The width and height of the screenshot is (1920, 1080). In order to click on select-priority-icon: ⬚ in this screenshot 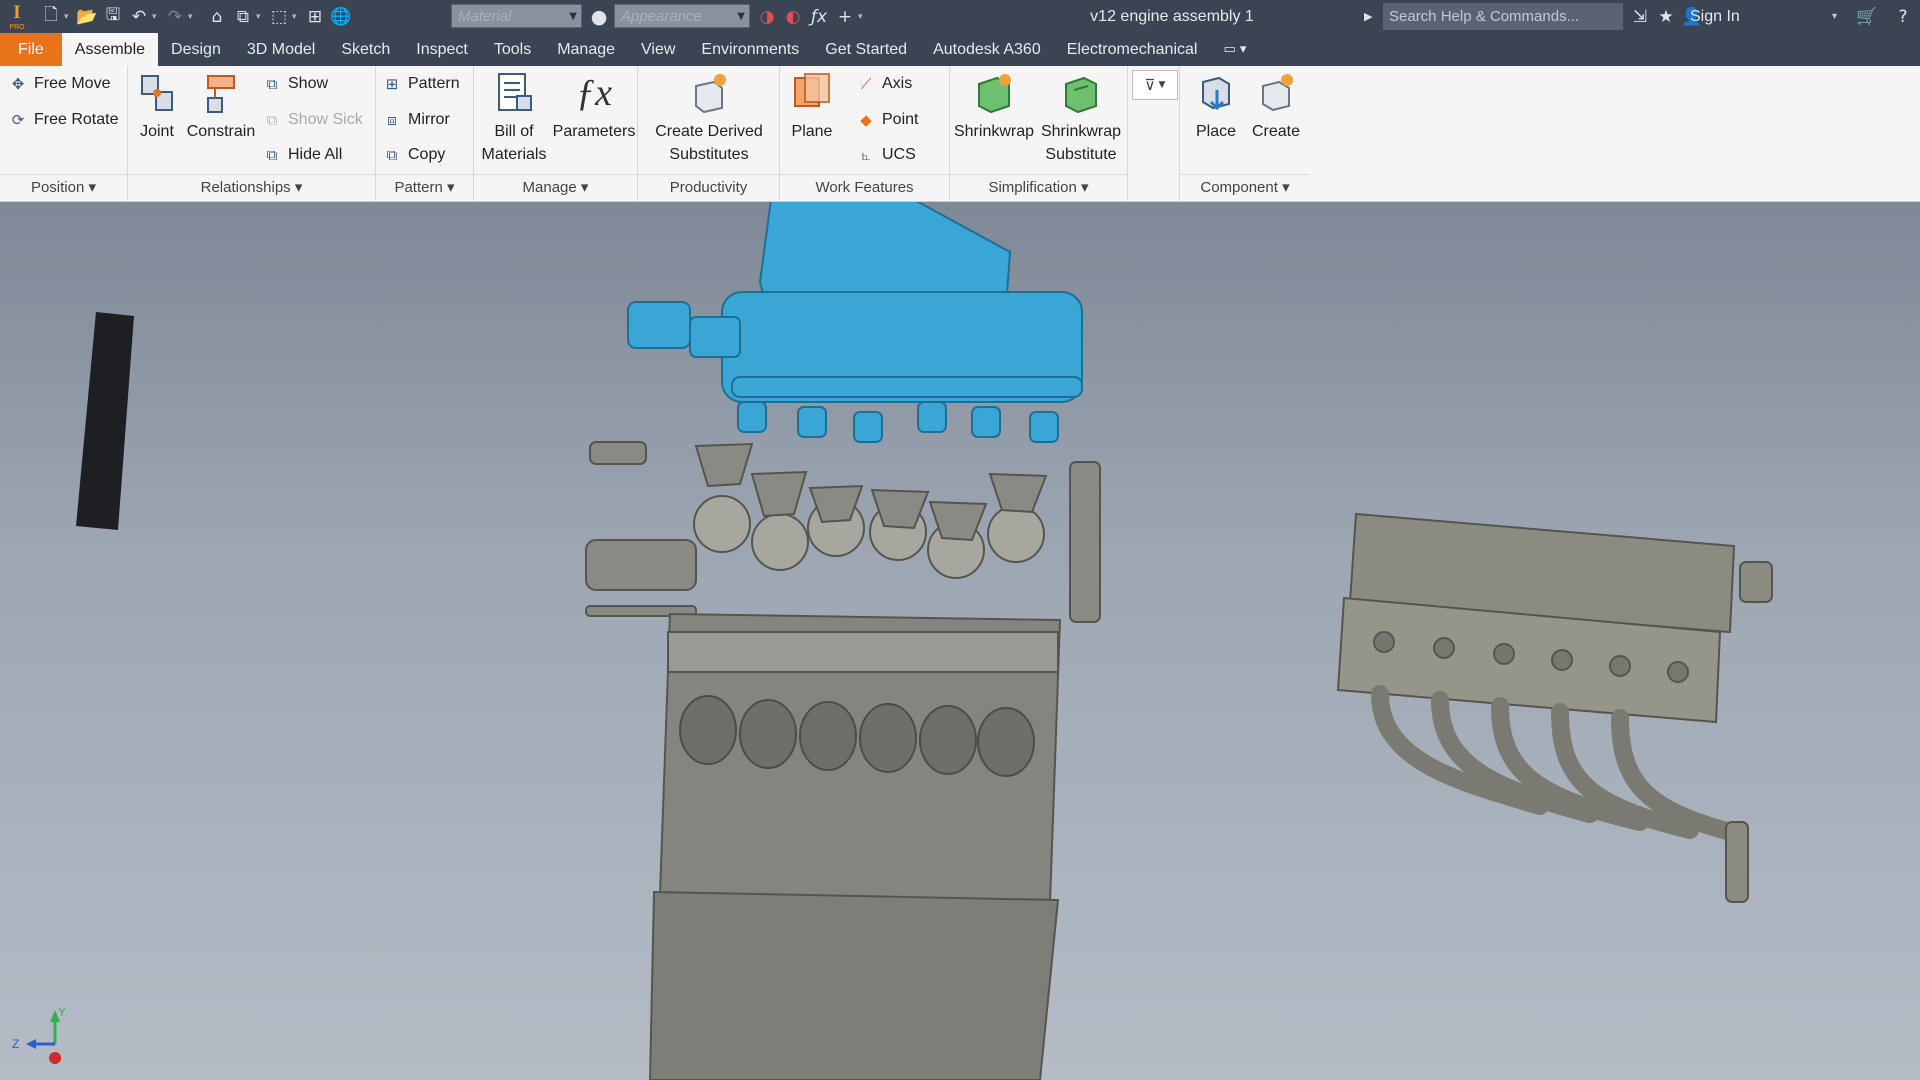, I will do `click(279, 17)`.